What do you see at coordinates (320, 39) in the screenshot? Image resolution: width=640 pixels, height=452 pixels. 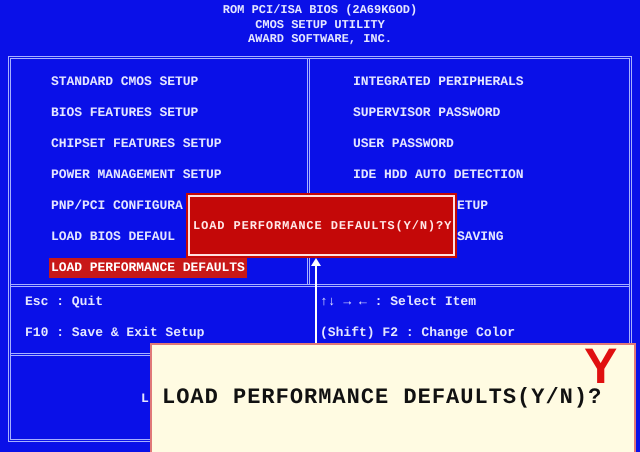 I see `header-line: AWARD SOFTWARE, INC.` at bounding box center [320, 39].